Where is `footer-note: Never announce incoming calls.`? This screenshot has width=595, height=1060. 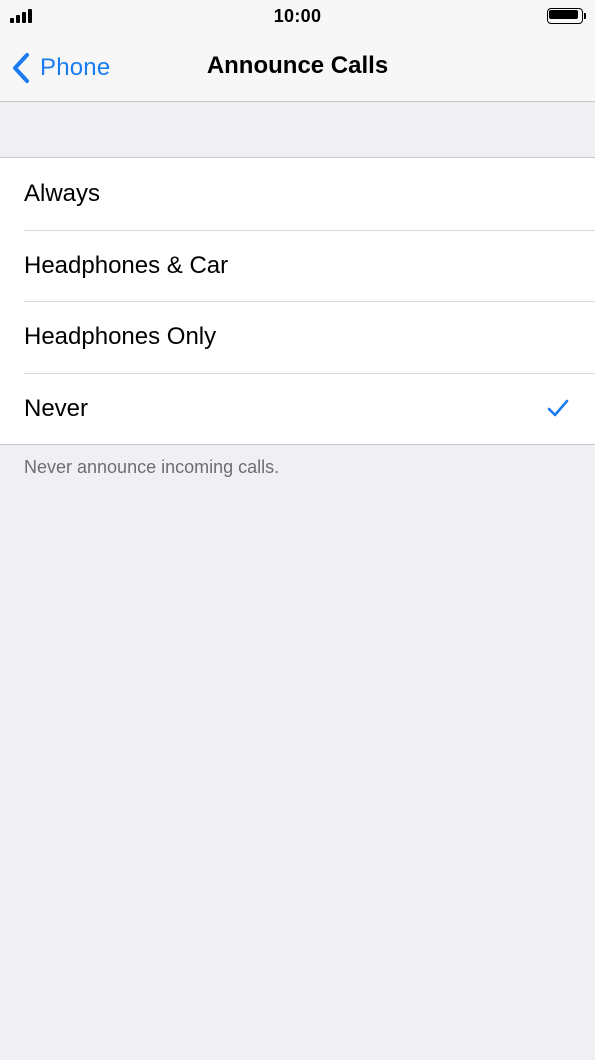 footer-note: Never announce incoming calls. is located at coordinates (152, 467).